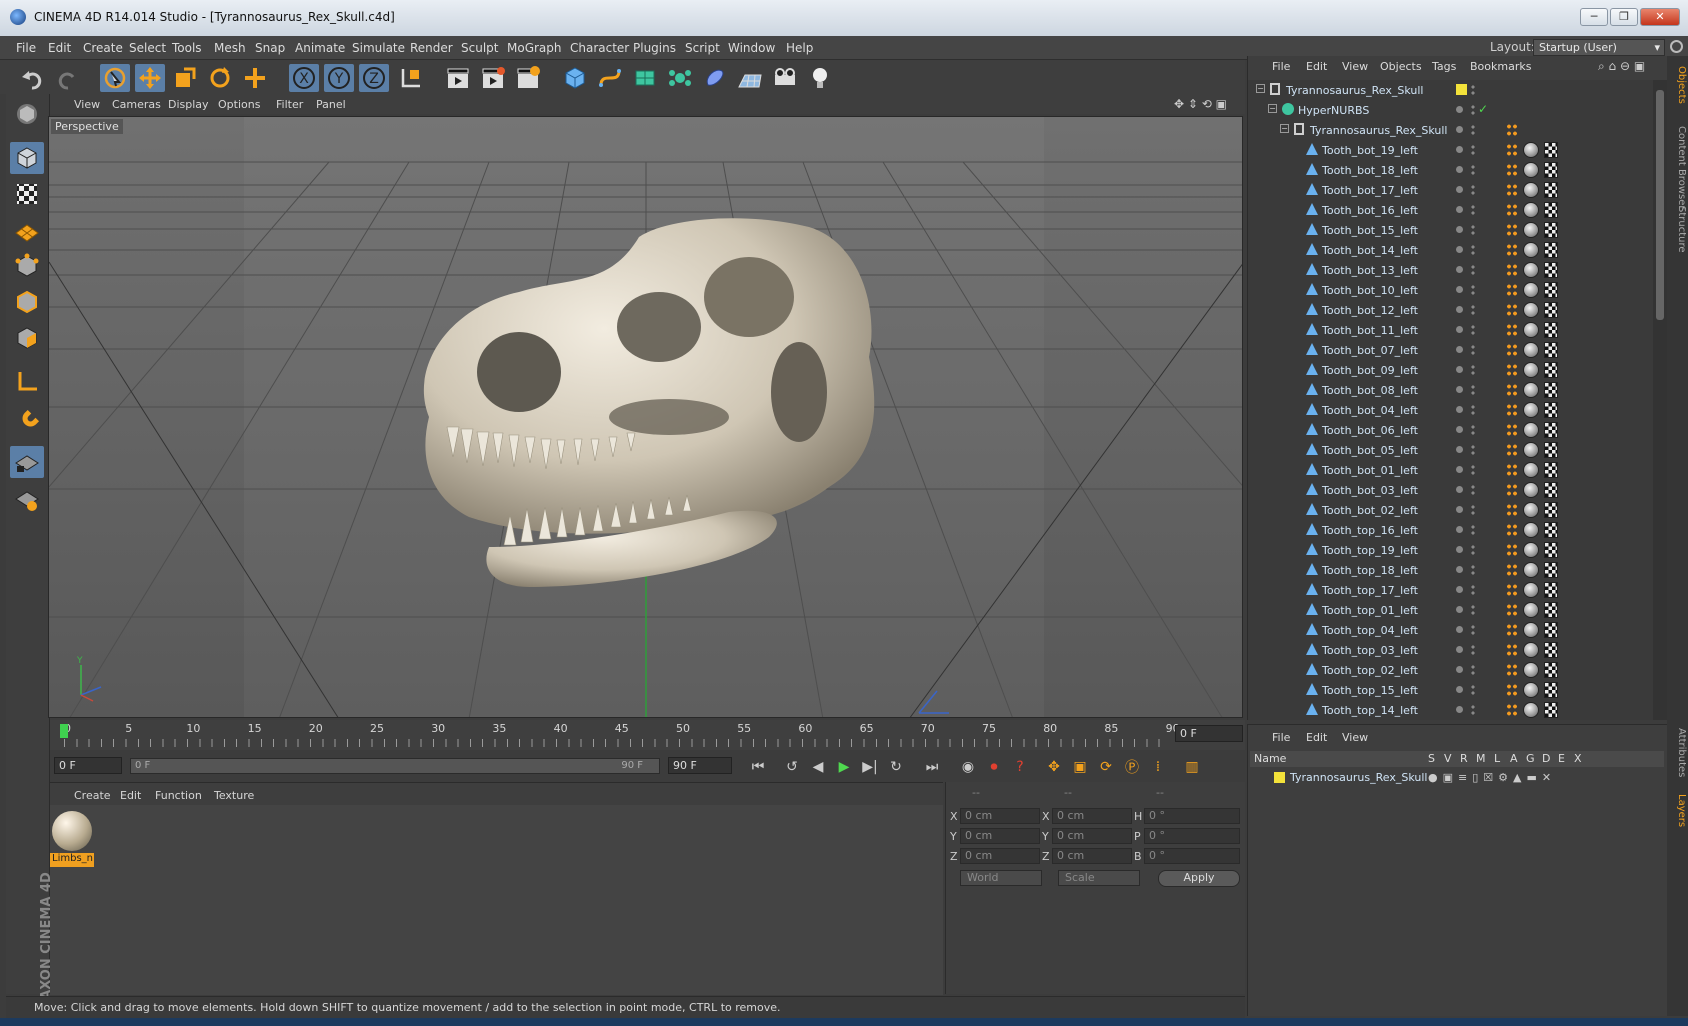 The image size is (1688, 1026). Describe the element at coordinates (702, 48) in the screenshot. I see `menu-script: Script` at that location.